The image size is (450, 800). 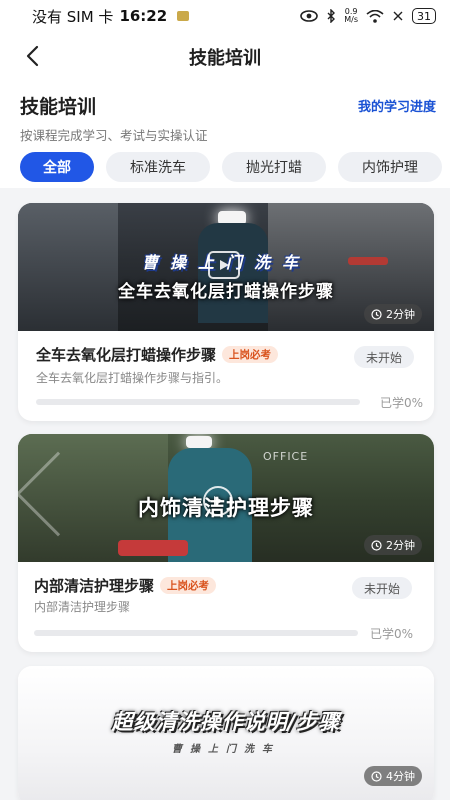 I want to click on header: 技能培训 按课程完成学习、考试与实操认证 我的学习进度, so click(x=225, y=114).